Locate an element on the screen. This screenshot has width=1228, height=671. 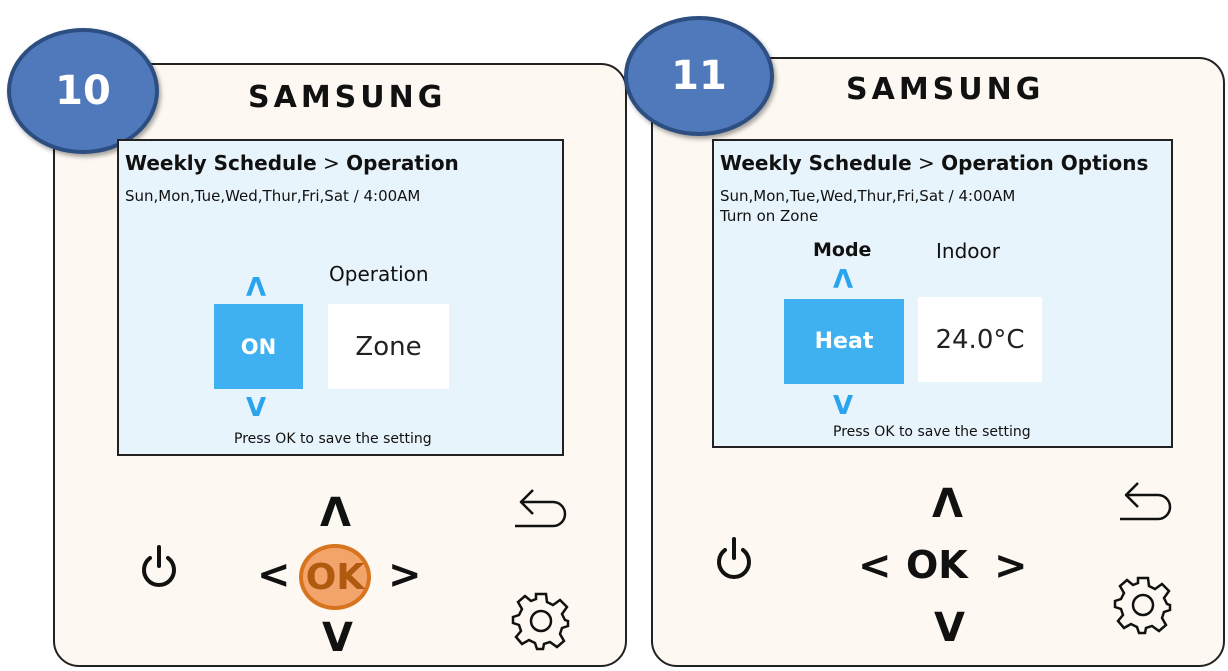
schedule-extra-info: Turn on Zone is located at coordinates (769, 216).